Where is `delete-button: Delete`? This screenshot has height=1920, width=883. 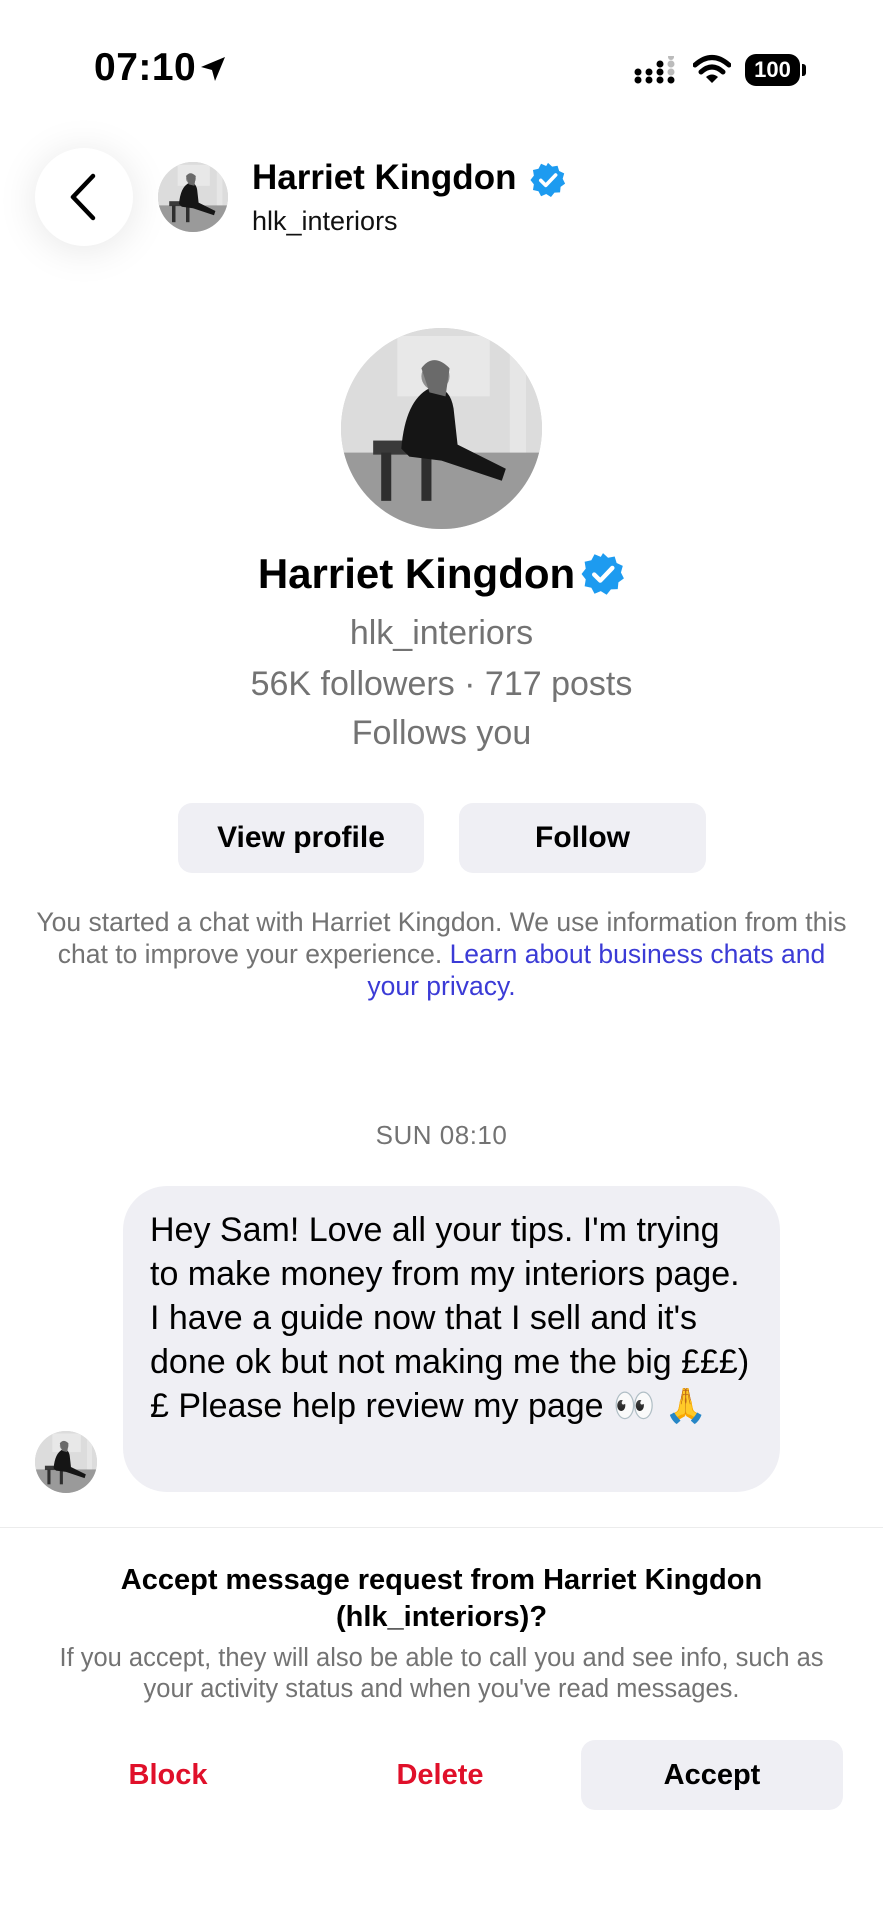 delete-button: Delete is located at coordinates (440, 1775).